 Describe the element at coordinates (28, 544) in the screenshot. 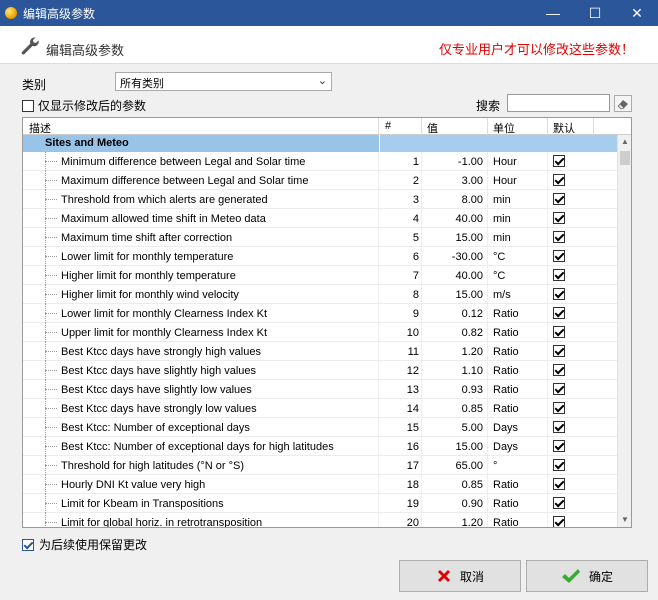

I see `keep-changes-checkbox` at that location.